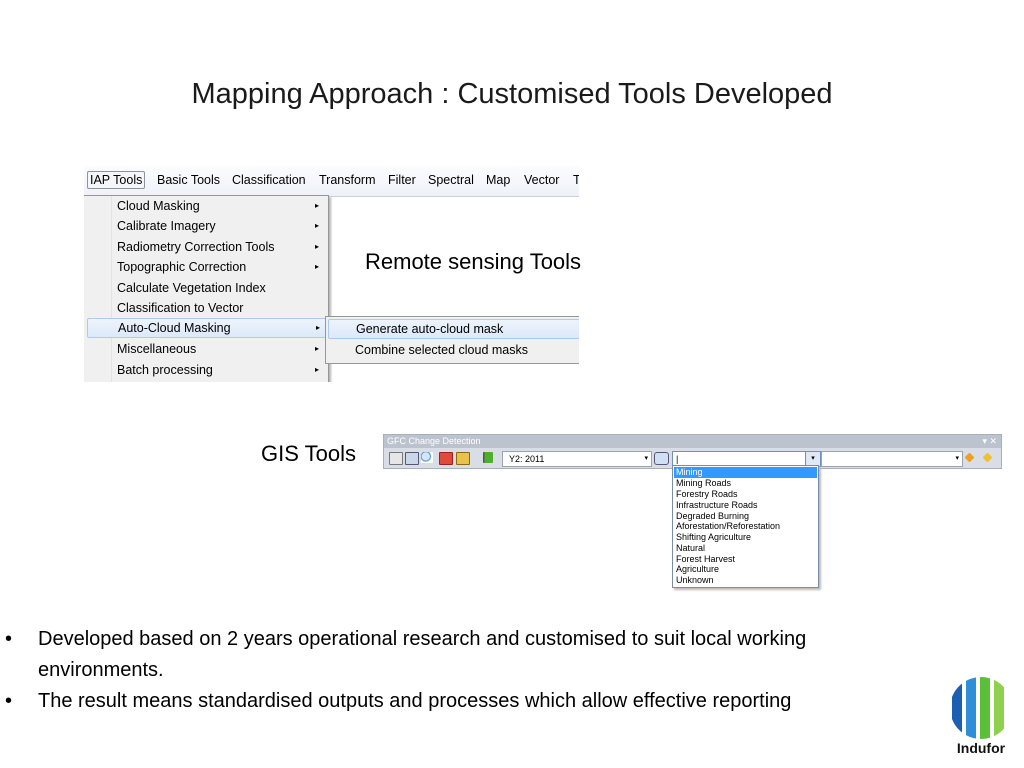 This screenshot has height=768, width=1024. What do you see at coordinates (745, 548) in the screenshot?
I see `list-item-natural: Natural` at bounding box center [745, 548].